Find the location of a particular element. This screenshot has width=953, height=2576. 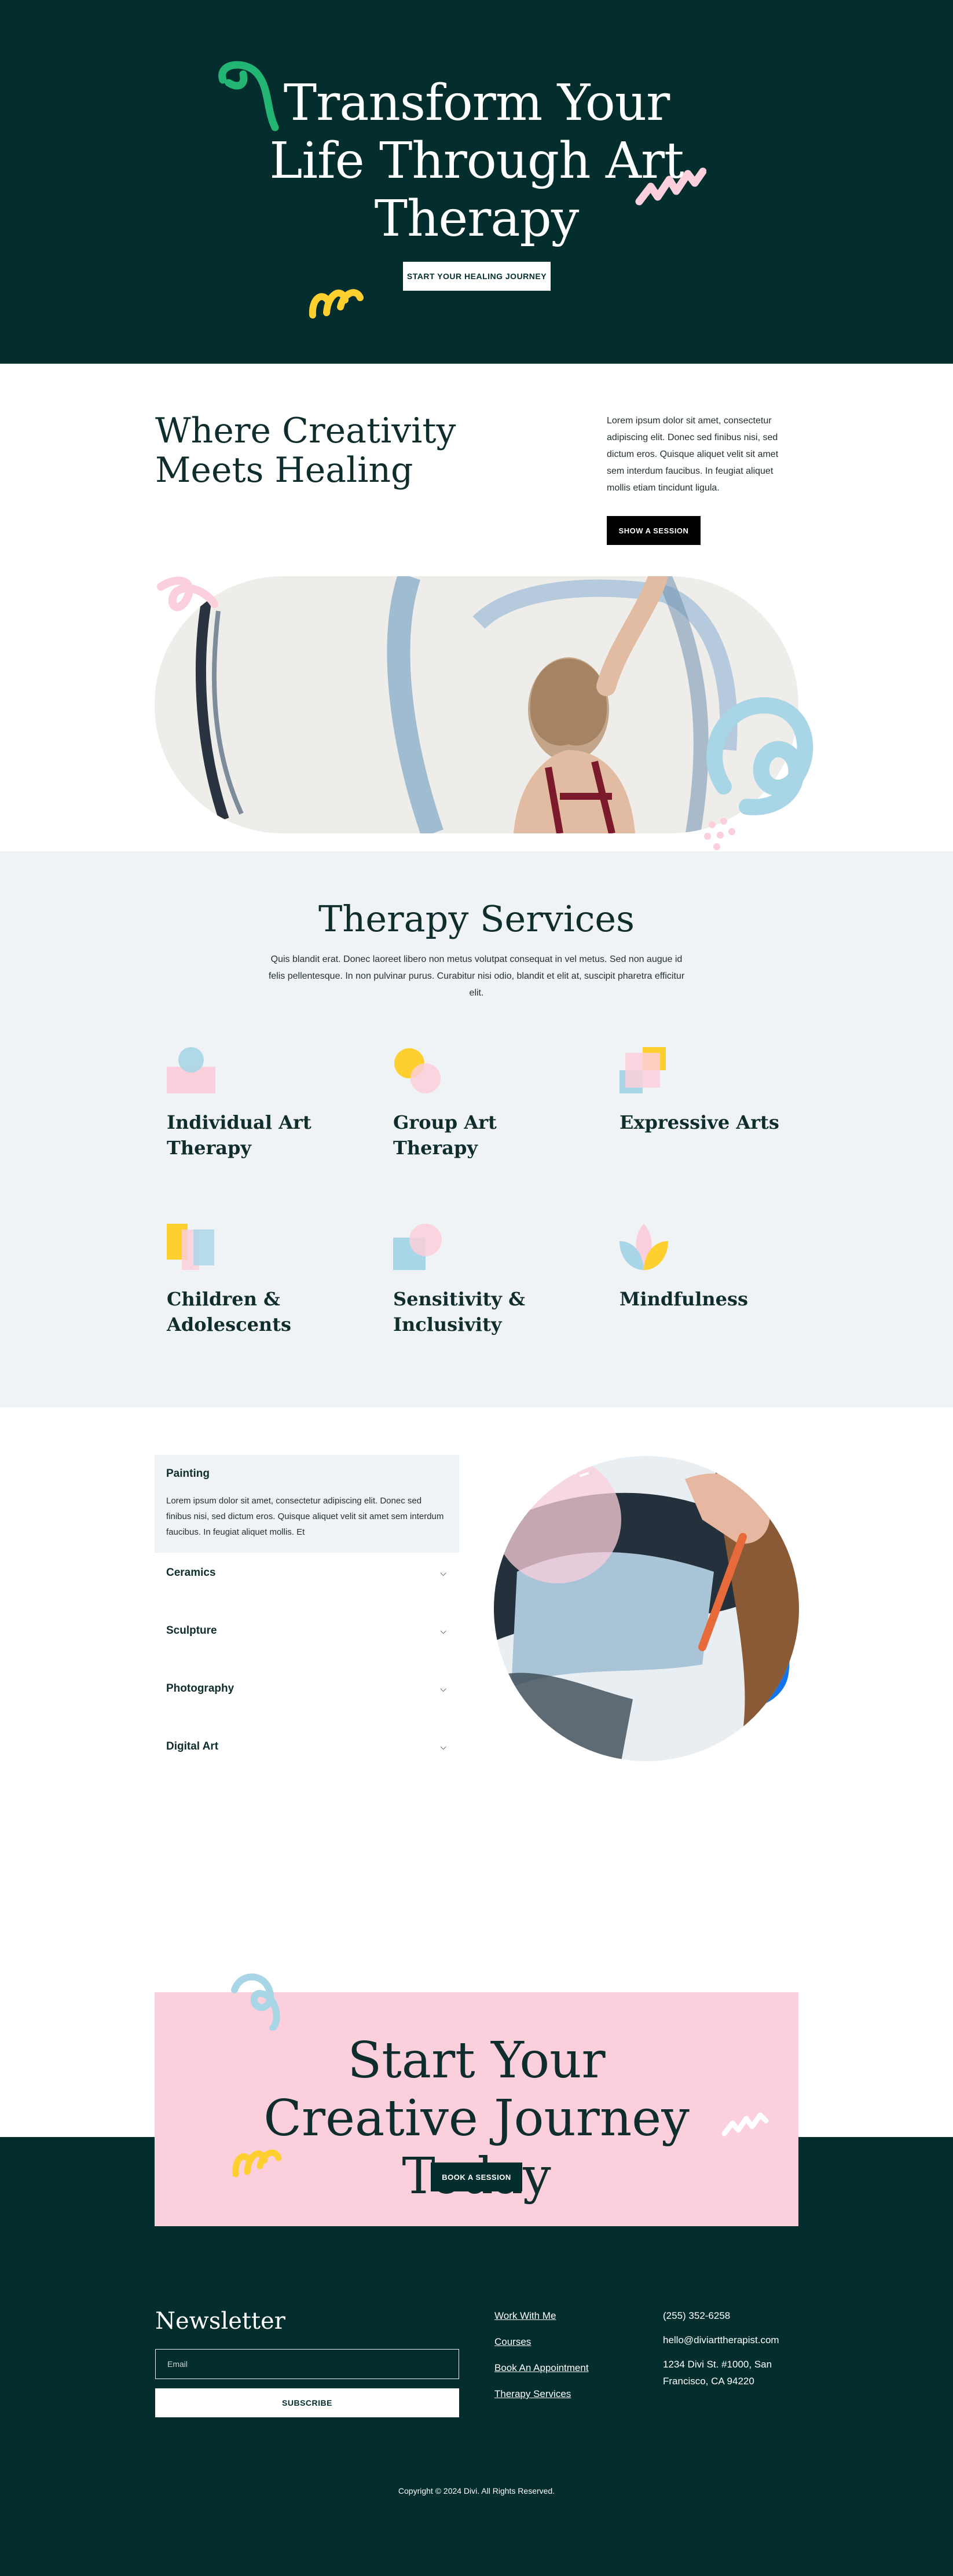

yellow-squiggle-small-icon is located at coordinates (257, 2163).